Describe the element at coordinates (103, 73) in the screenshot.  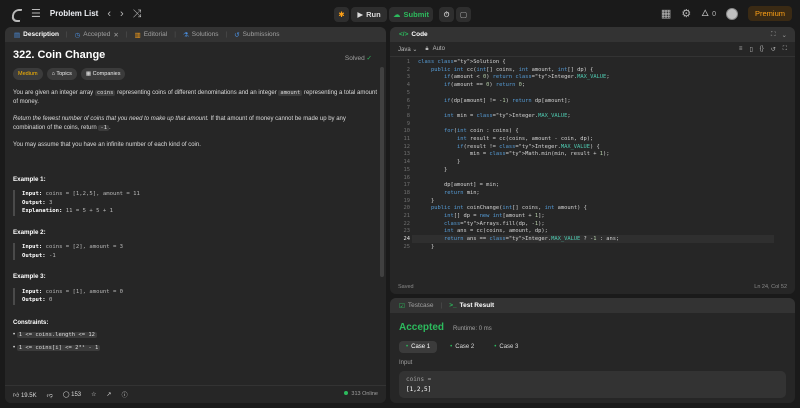
I see `companies-tag: ▦ Companies` at that location.